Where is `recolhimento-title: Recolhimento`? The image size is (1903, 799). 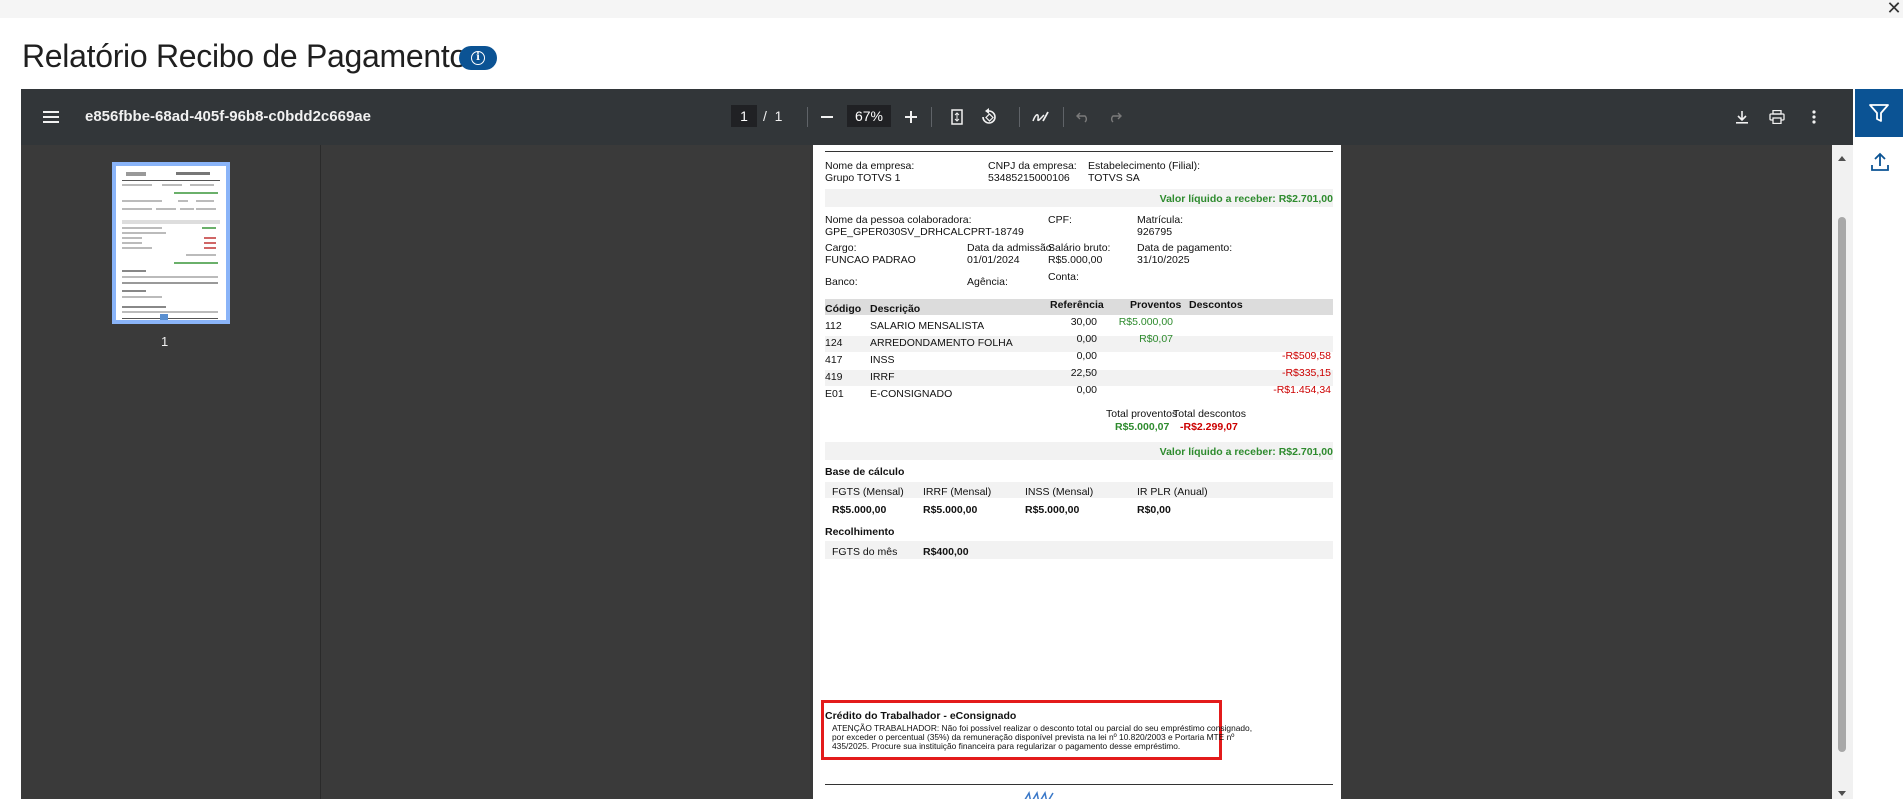
recolhimento-title: Recolhimento is located at coordinates (860, 532).